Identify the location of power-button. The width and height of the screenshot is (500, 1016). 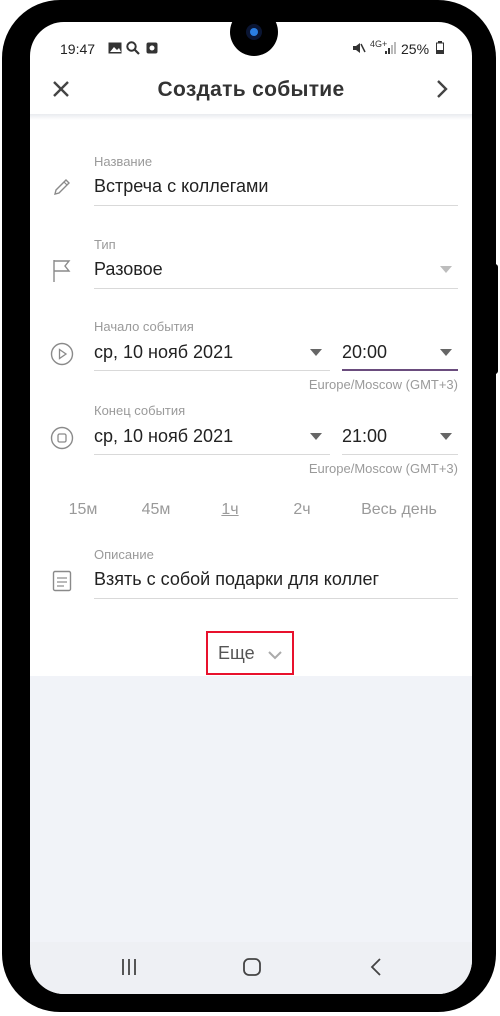
(494, 319).